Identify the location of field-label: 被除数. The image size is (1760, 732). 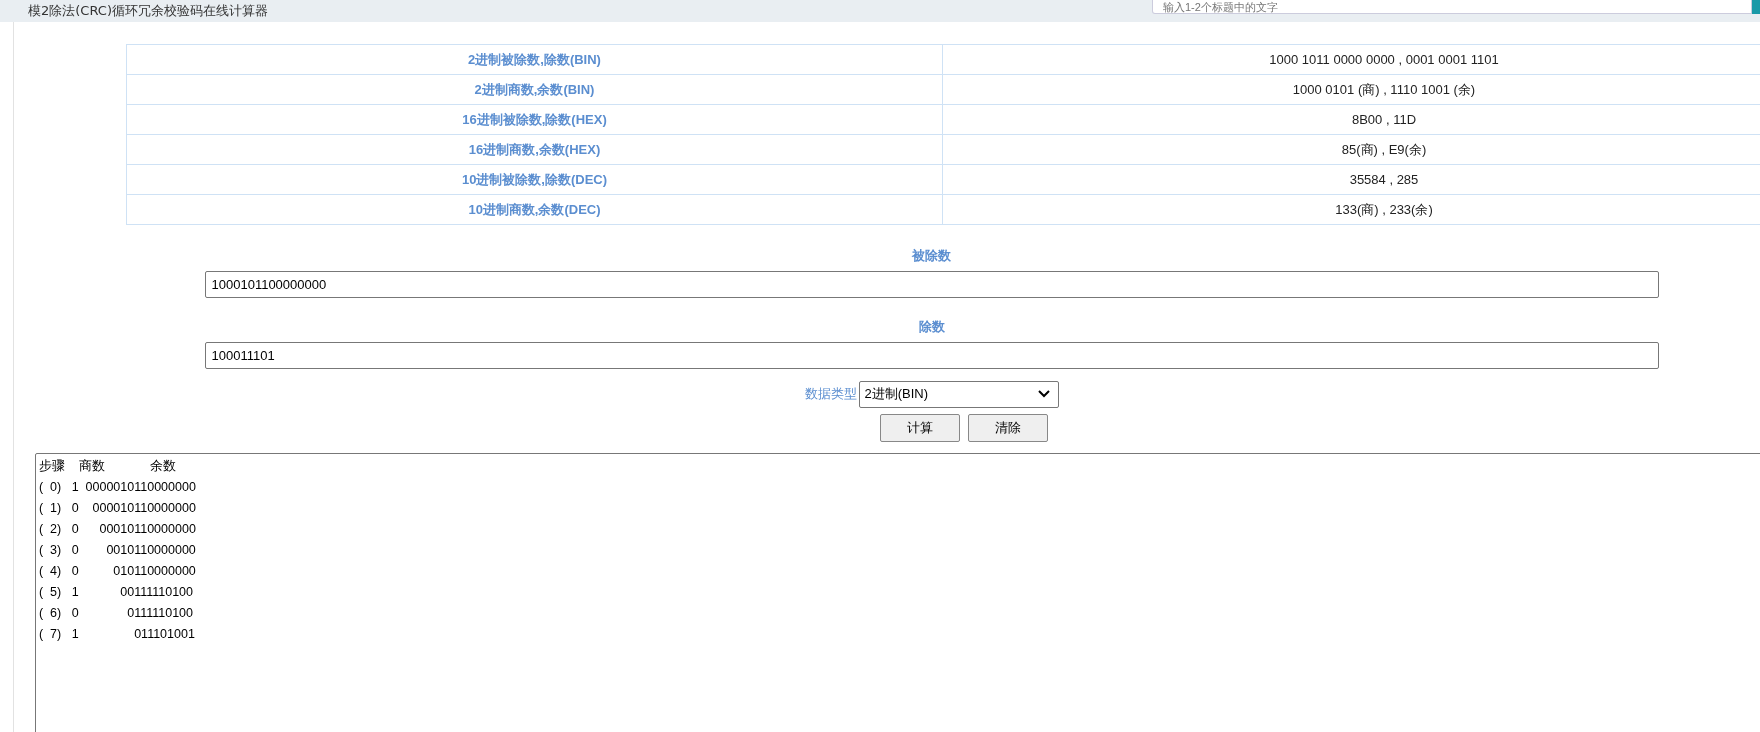
(931, 256).